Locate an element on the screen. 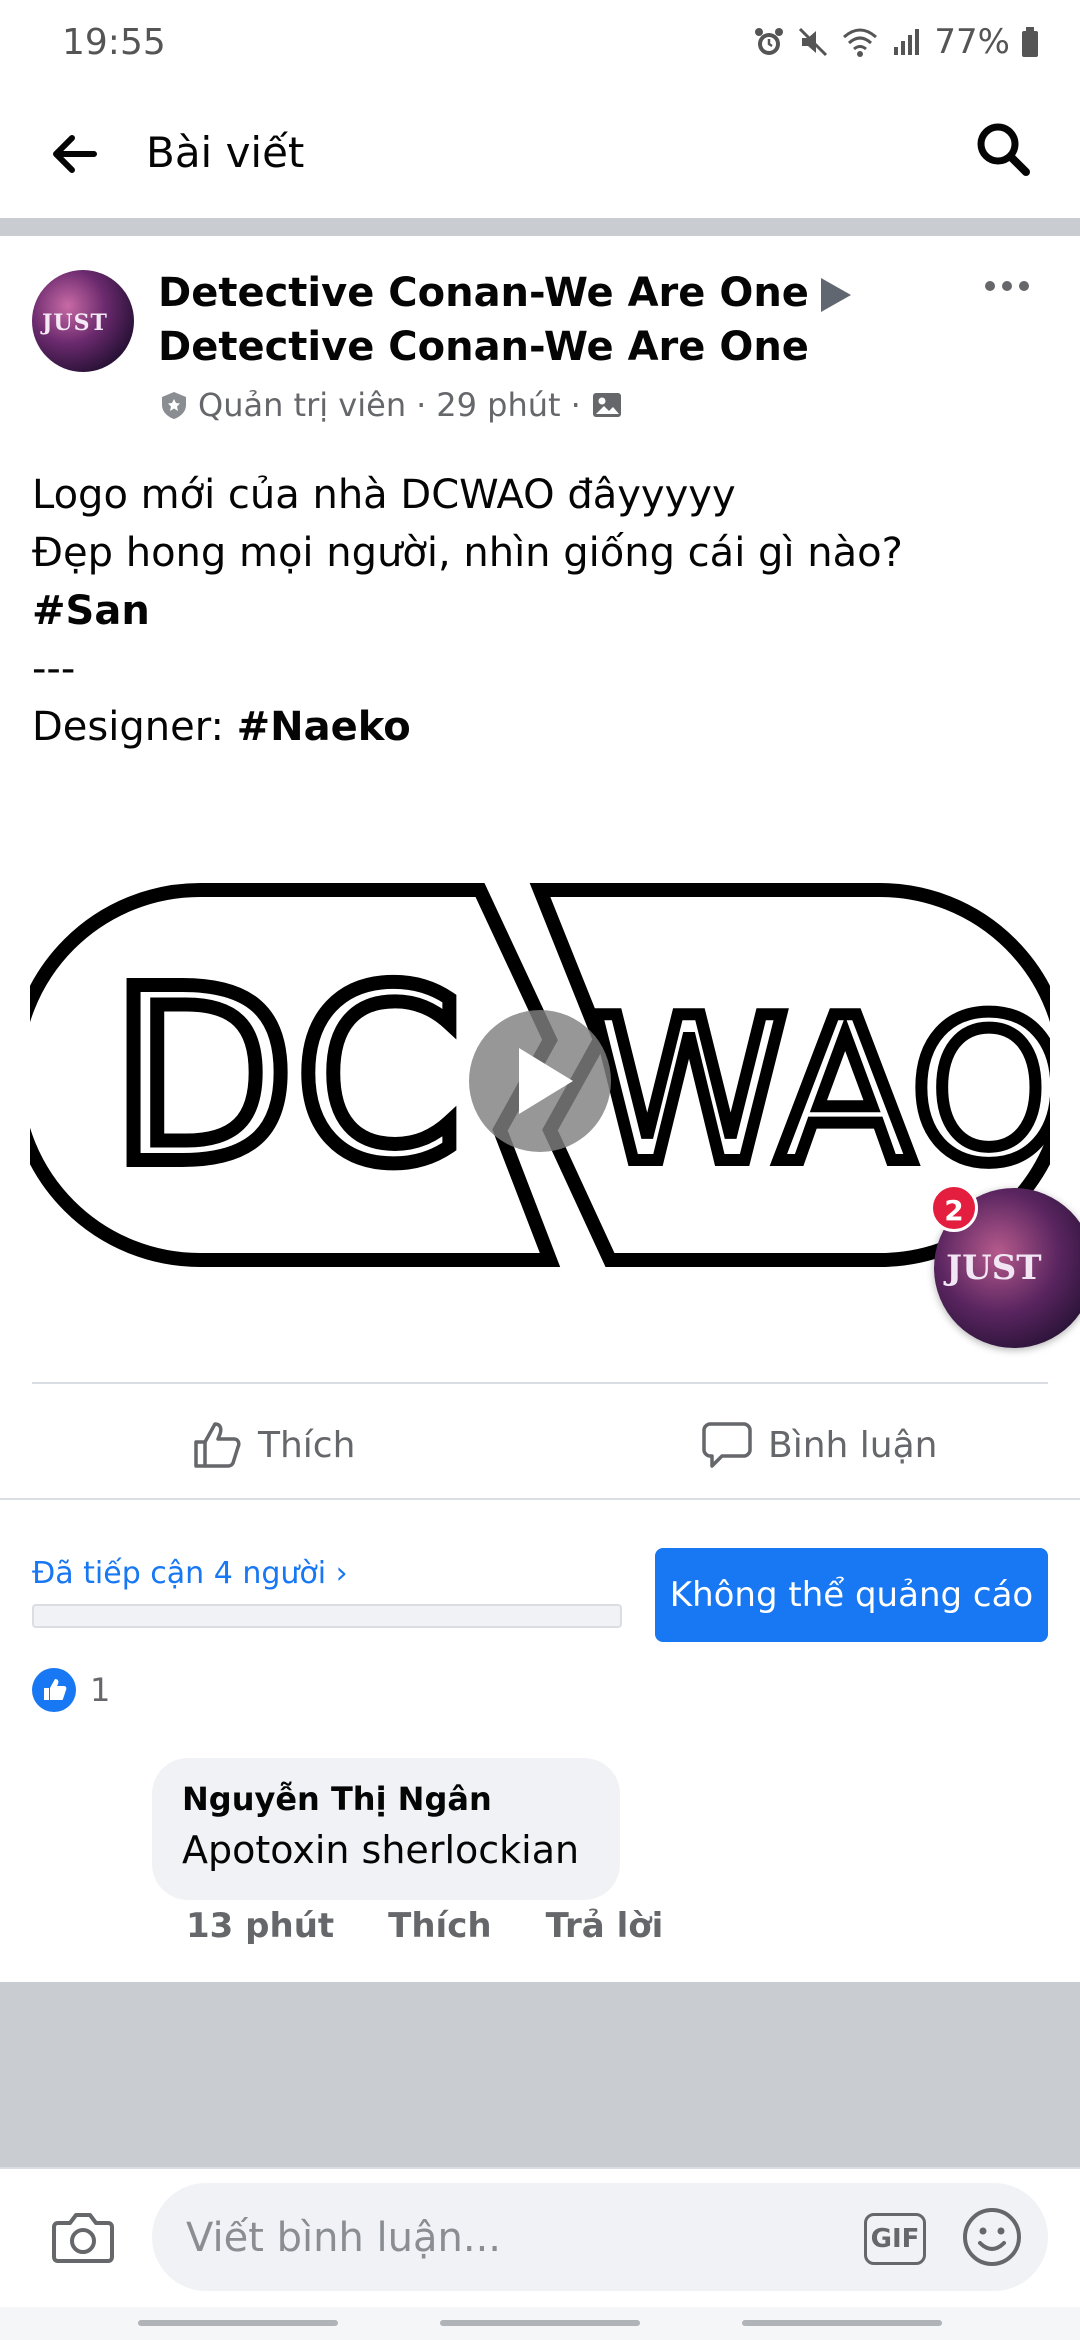  system-nav-bar is located at coordinates (540, 2323).